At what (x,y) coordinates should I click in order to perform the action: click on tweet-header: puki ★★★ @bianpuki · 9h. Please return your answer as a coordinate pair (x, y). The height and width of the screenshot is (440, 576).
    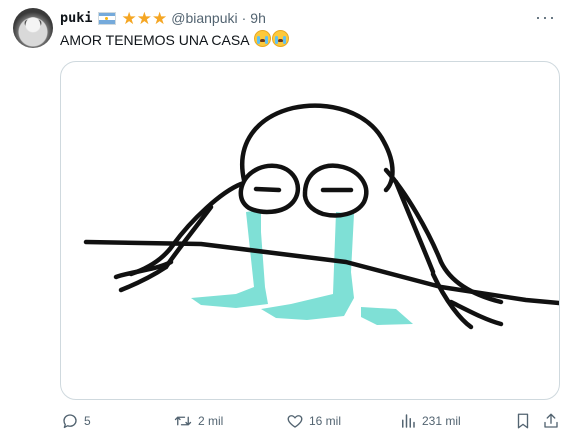
    Looking at the image, I should click on (163, 18).